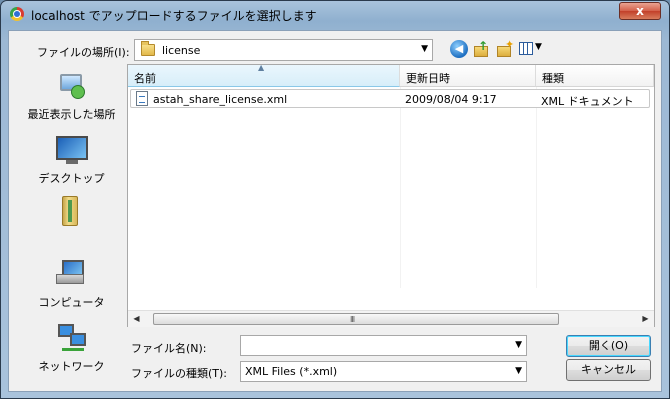 The height and width of the screenshot is (399, 670). I want to click on documents-icon, so click(72, 211).